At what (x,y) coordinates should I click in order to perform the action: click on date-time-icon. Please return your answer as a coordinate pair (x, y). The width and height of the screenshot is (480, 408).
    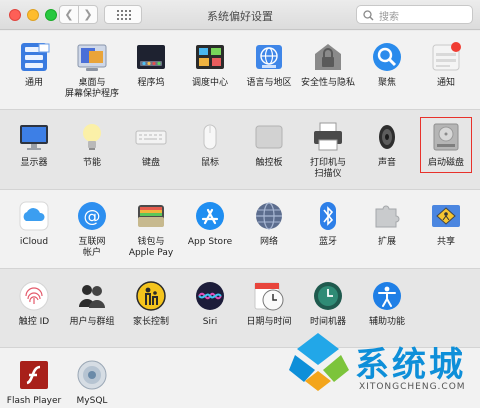
    Looking at the image, I should click on (269, 296).